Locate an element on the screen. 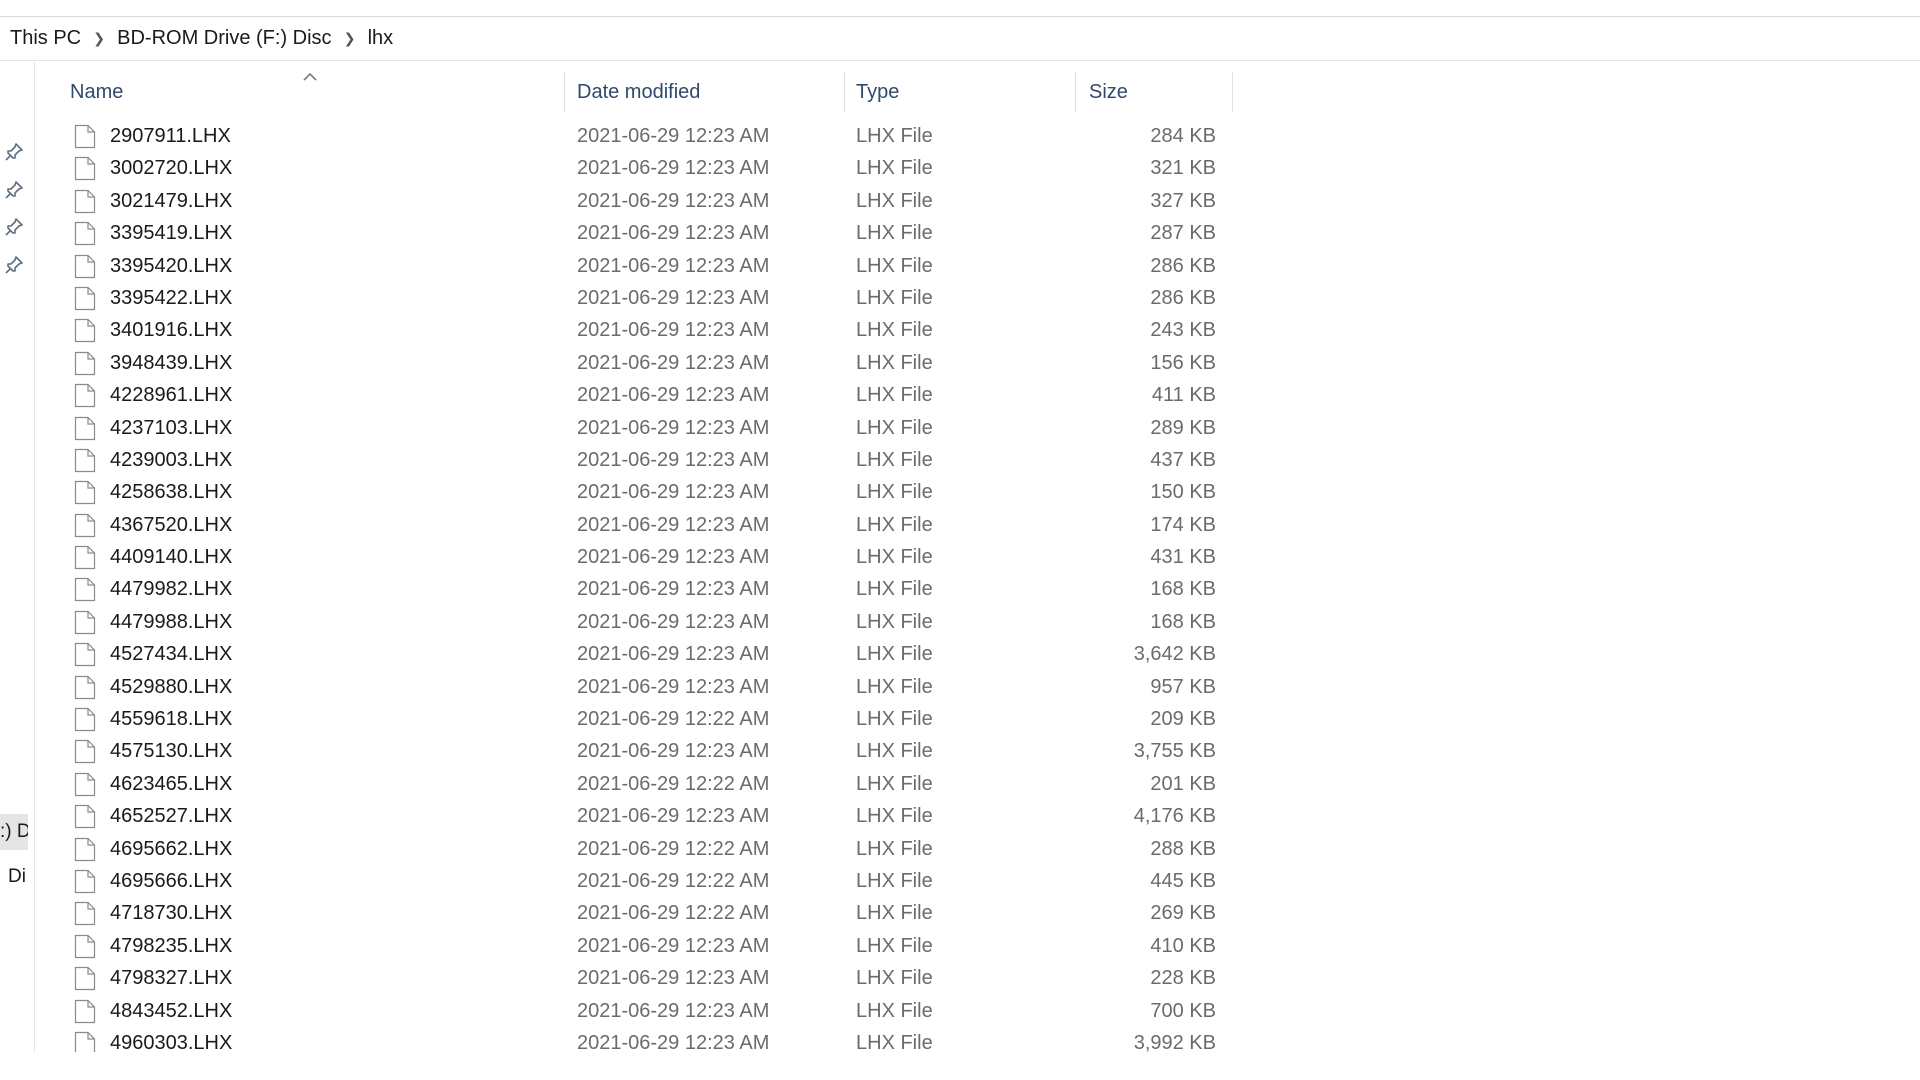 The height and width of the screenshot is (1080, 1920). address-bar: This PC ❯ BD-ROM Drive (F:) Disc ❯ lhx is located at coordinates (960, 38).